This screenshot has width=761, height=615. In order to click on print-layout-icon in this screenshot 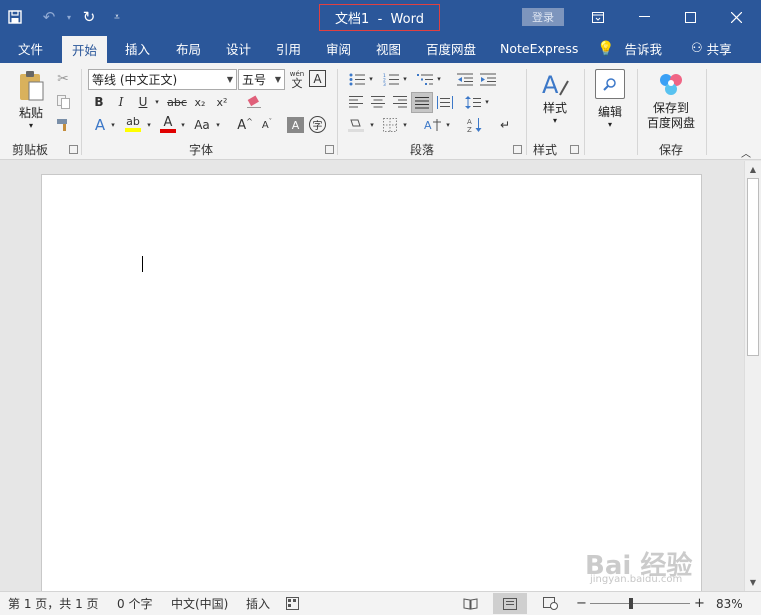, I will do `click(510, 603)`.